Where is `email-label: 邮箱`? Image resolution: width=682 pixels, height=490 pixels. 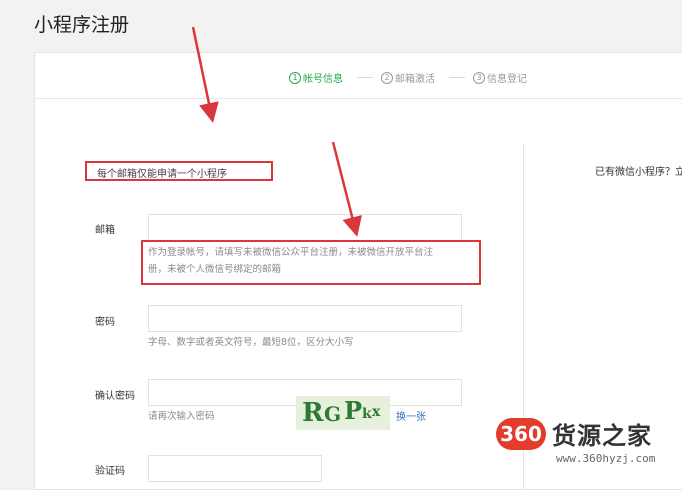
email-label: 邮箱 is located at coordinates (105, 230).